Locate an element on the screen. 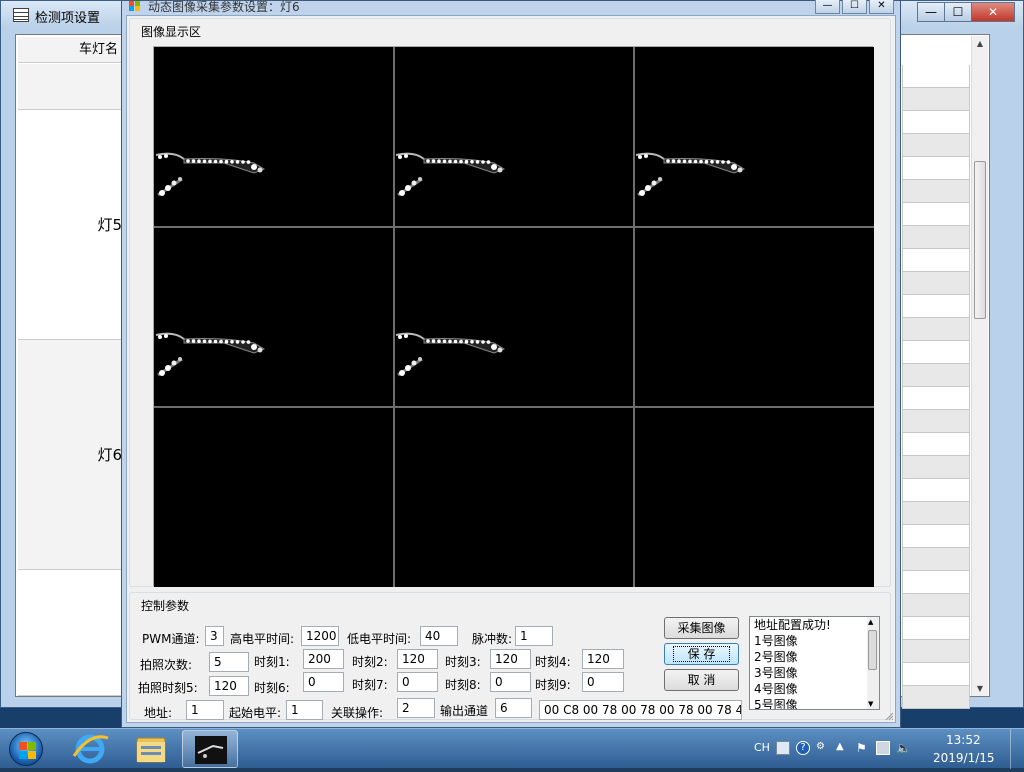 The width and height of the screenshot is (1024, 772). taskbar: CH ? ⚙ ▲ ⚑ 🔈 13:52 2019/1/15 is located at coordinates (512, 748).